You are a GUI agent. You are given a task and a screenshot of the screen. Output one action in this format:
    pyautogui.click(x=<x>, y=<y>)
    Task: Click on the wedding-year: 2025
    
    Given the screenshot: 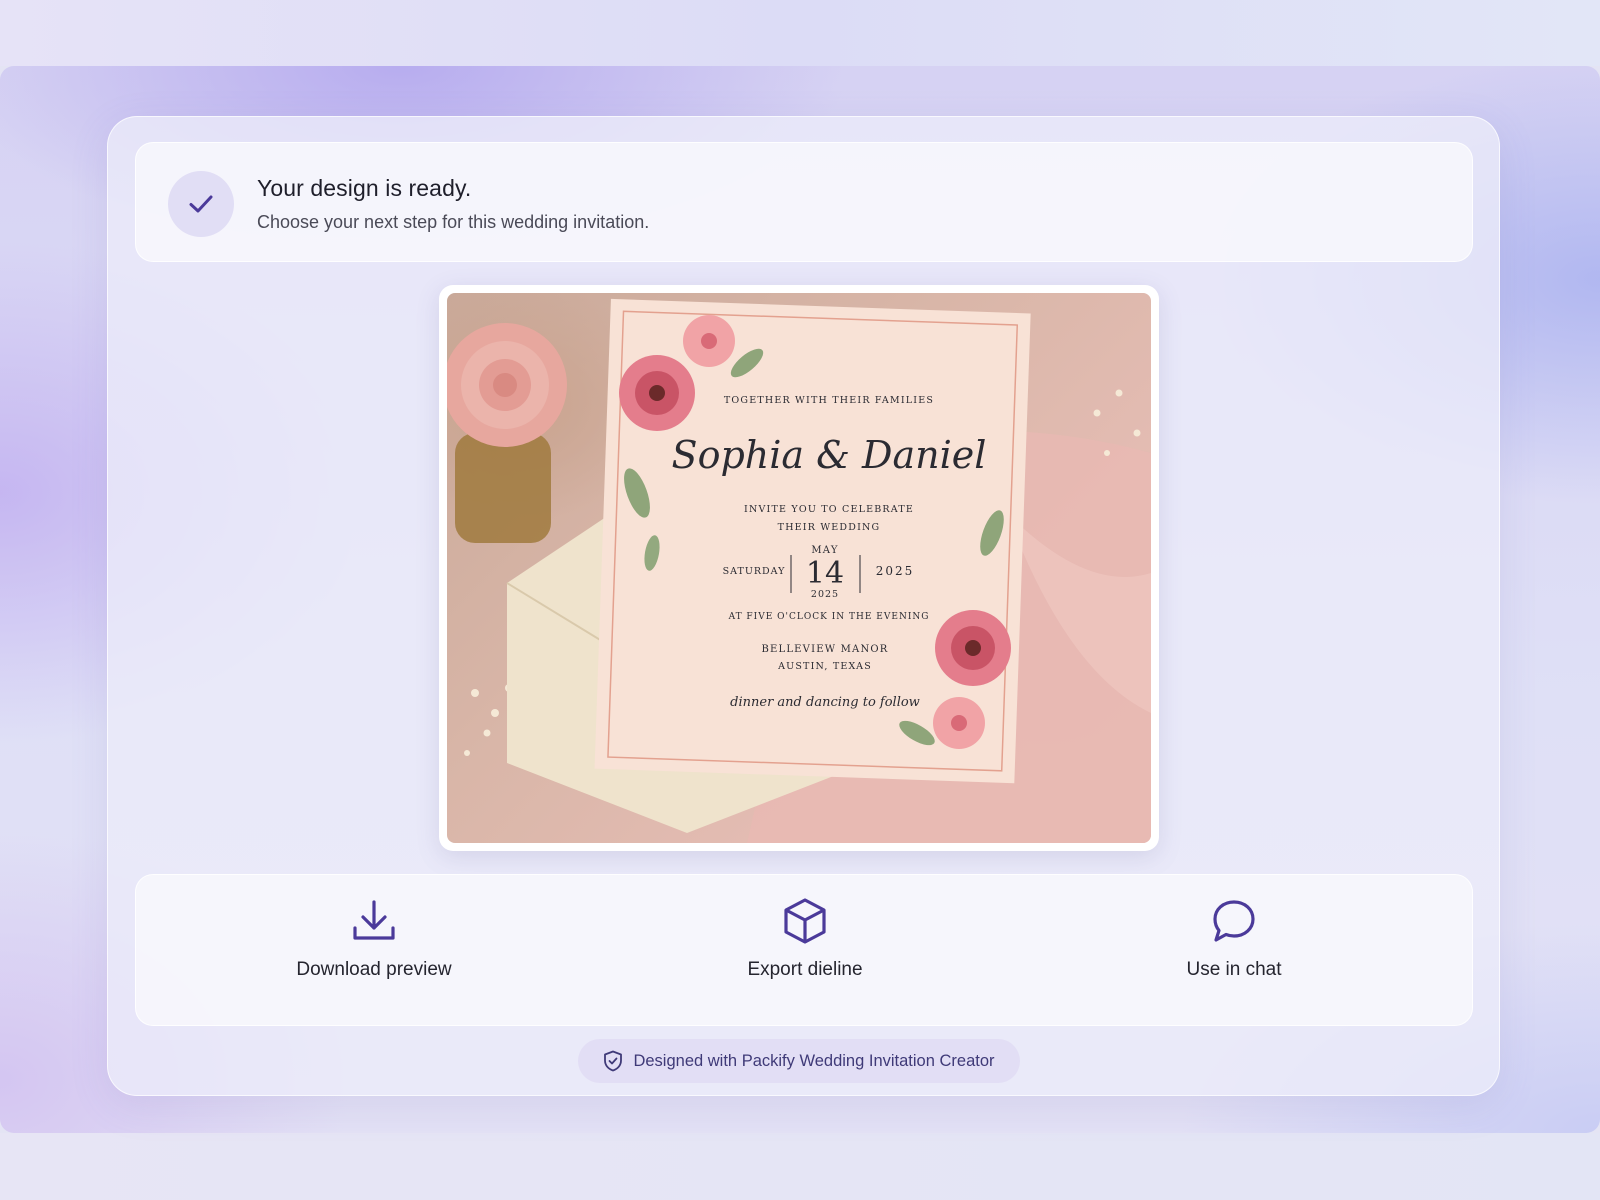 What is the action you would take?
    pyautogui.click(x=895, y=571)
    